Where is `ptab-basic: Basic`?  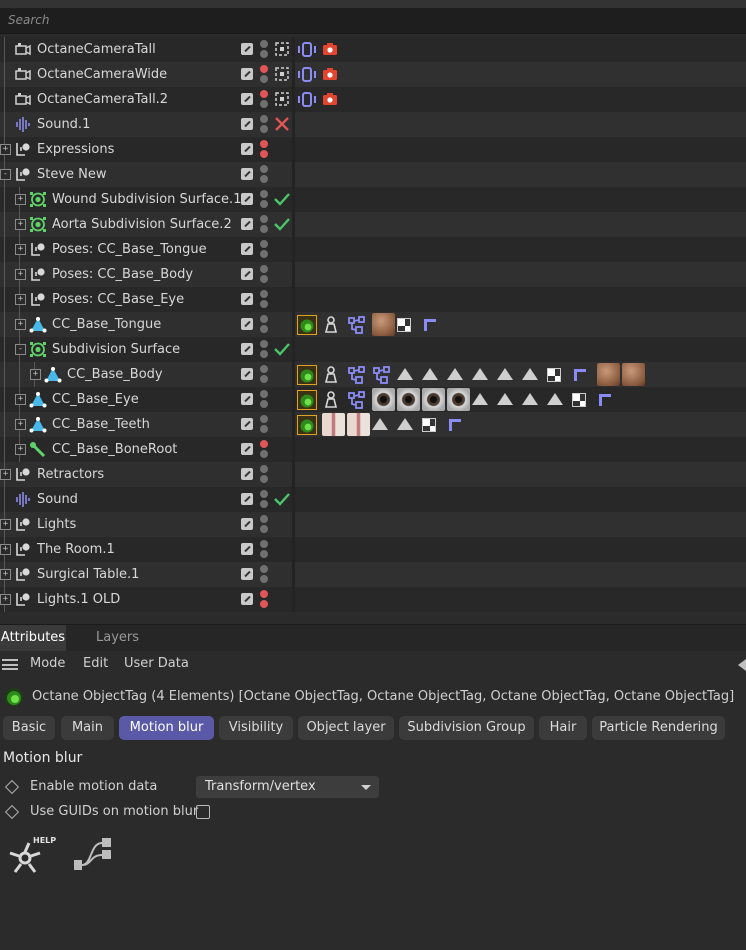 ptab-basic: Basic is located at coordinates (29, 728).